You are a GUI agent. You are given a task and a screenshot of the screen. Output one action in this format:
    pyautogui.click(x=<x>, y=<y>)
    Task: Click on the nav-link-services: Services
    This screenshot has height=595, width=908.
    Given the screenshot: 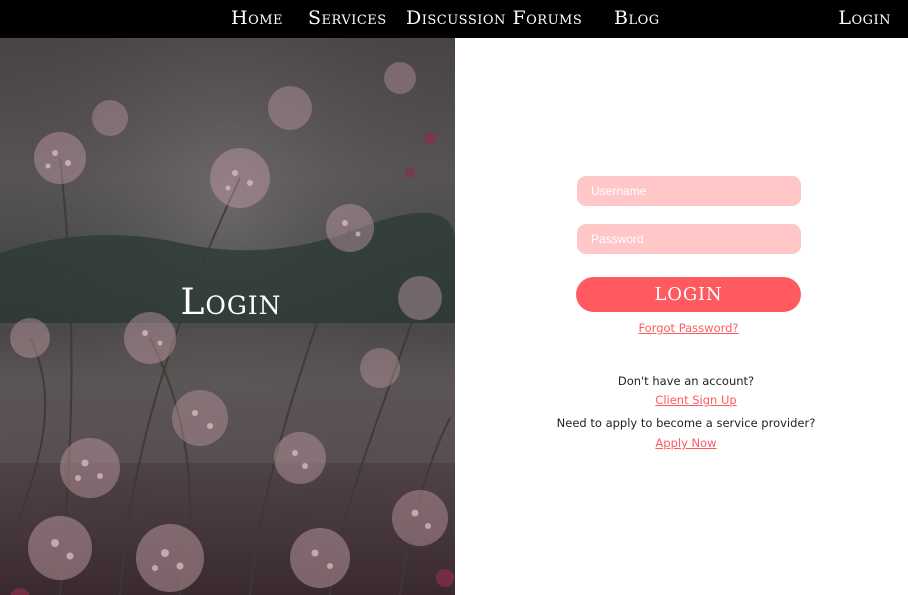 What is the action you would take?
    pyautogui.click(x=347, y=18)
    